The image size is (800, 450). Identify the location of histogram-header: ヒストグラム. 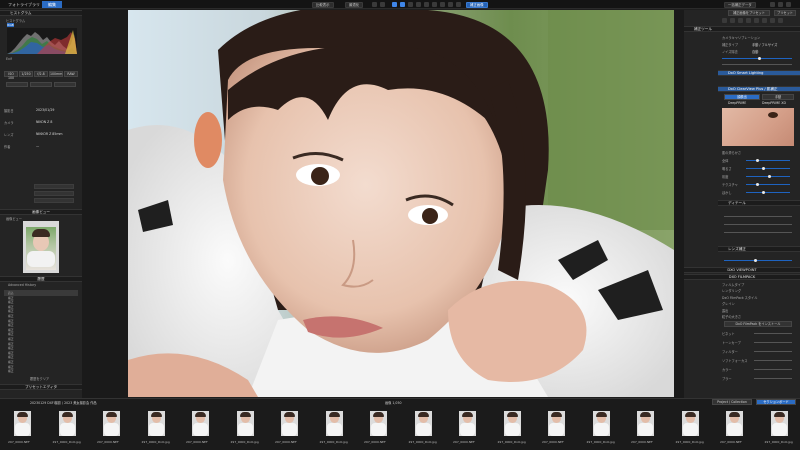
(41, 13).